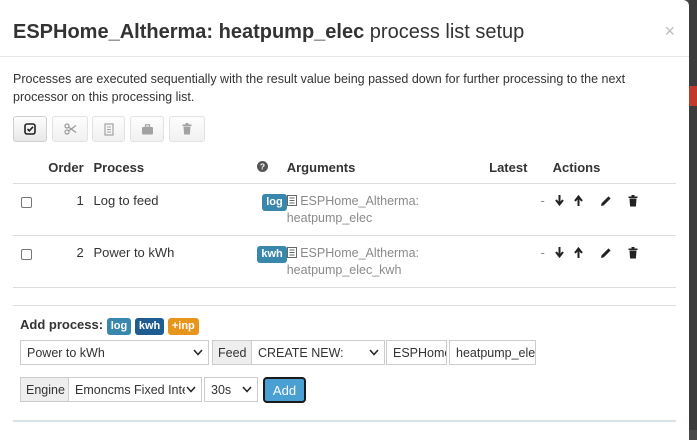 This screenshot has height=440, width=697. I want to click on delete-selected-button, so click(187, 129).